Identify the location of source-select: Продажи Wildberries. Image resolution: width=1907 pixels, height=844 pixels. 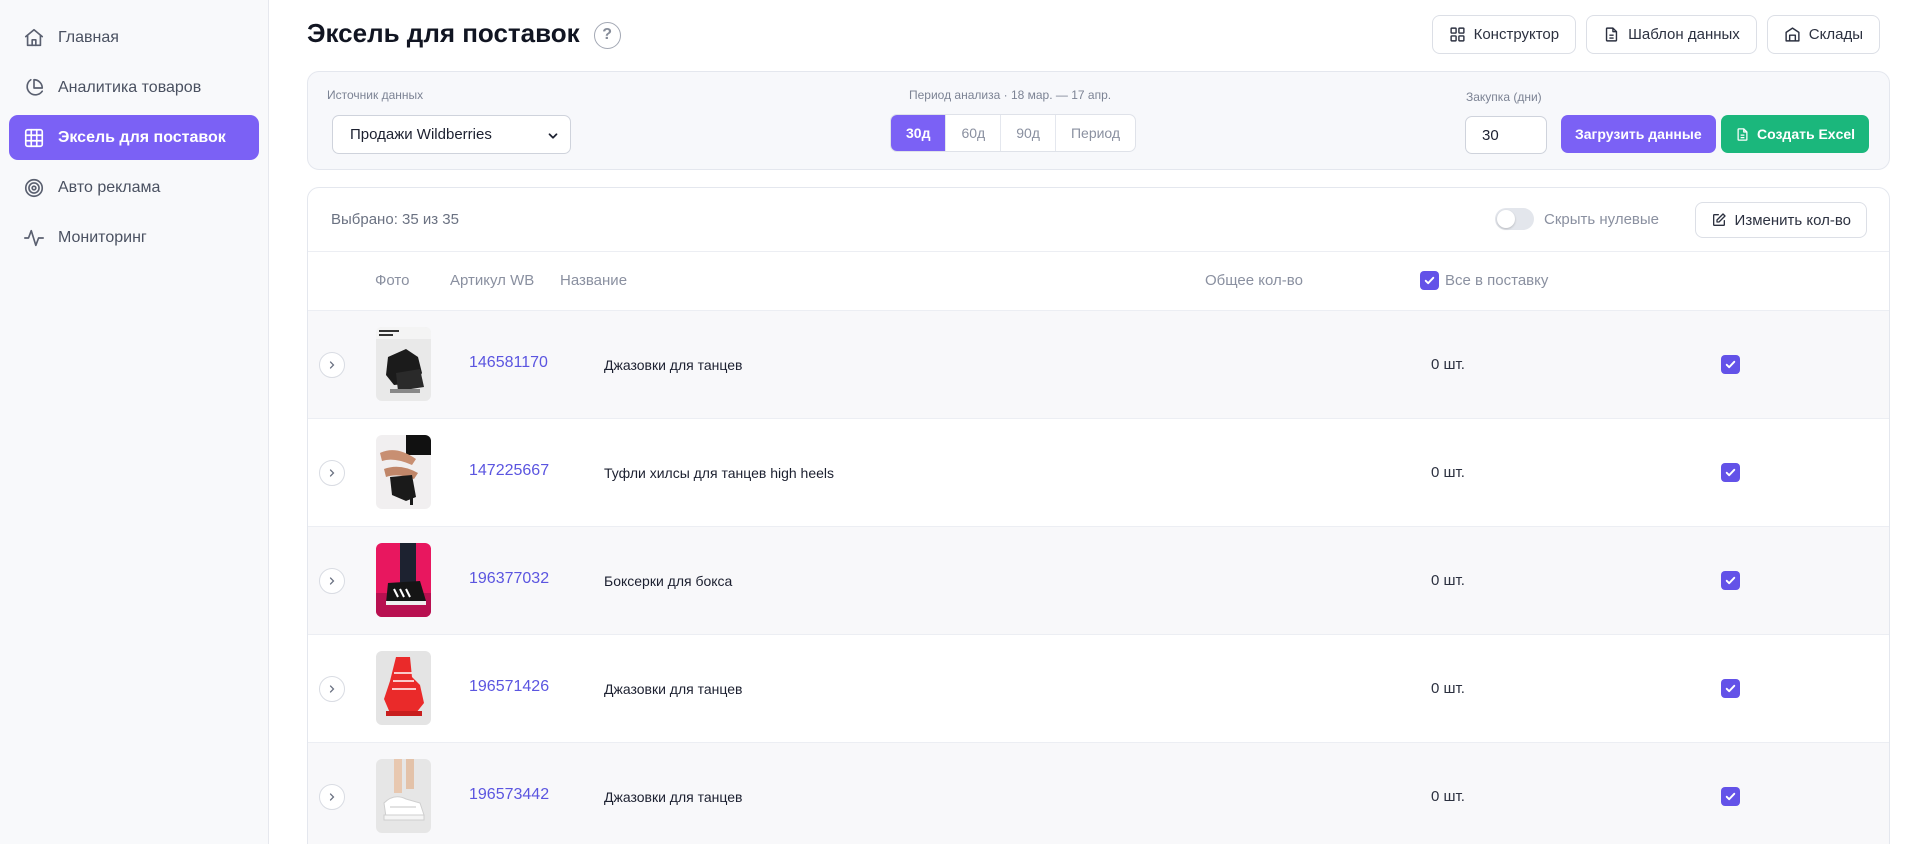
(451, 134).